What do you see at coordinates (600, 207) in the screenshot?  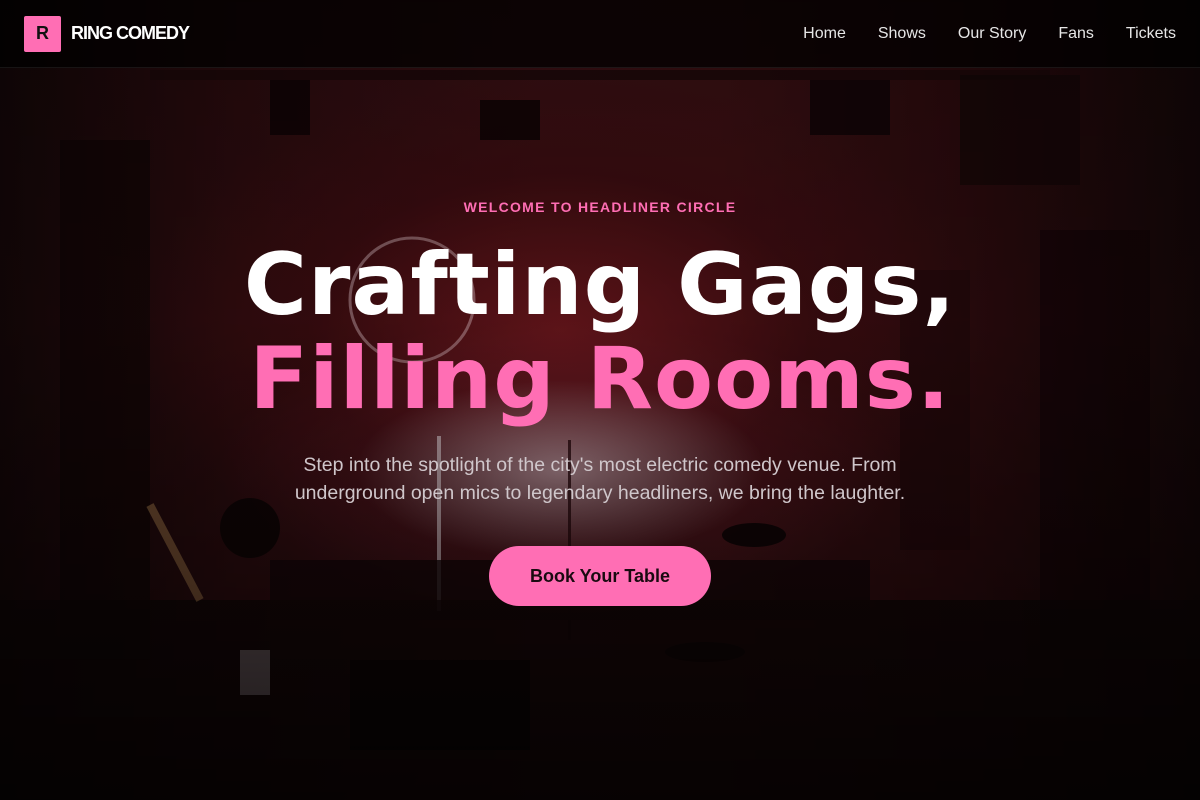 I see `hero-eyebrow: WELCOME TO HEADLINER CIRCLE` at bounding box center [600, 207].